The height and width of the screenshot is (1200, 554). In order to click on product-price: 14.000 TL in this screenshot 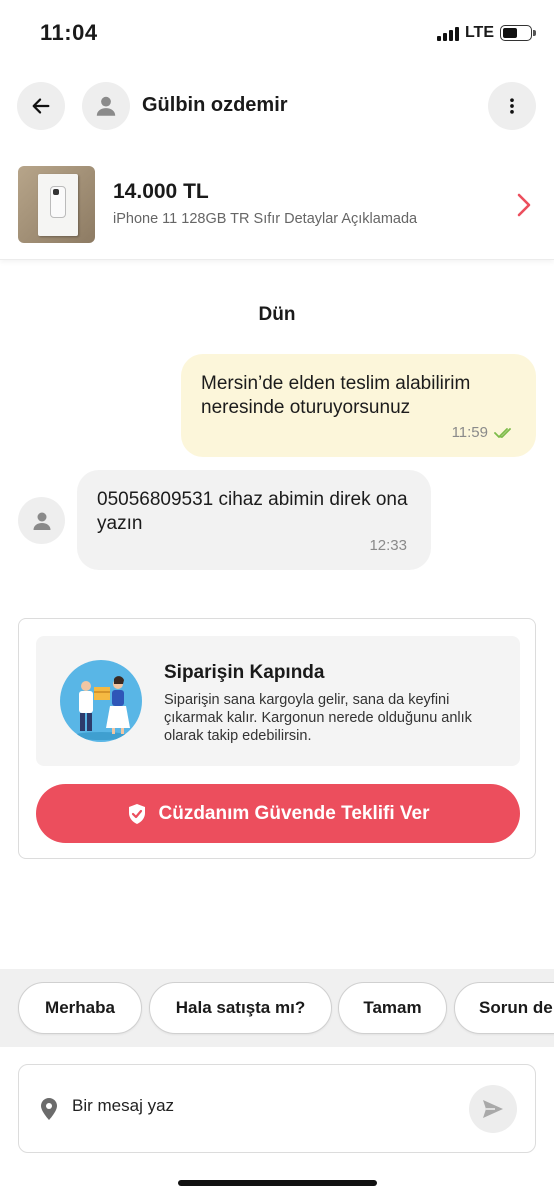, I will do `click(161, 191)`.